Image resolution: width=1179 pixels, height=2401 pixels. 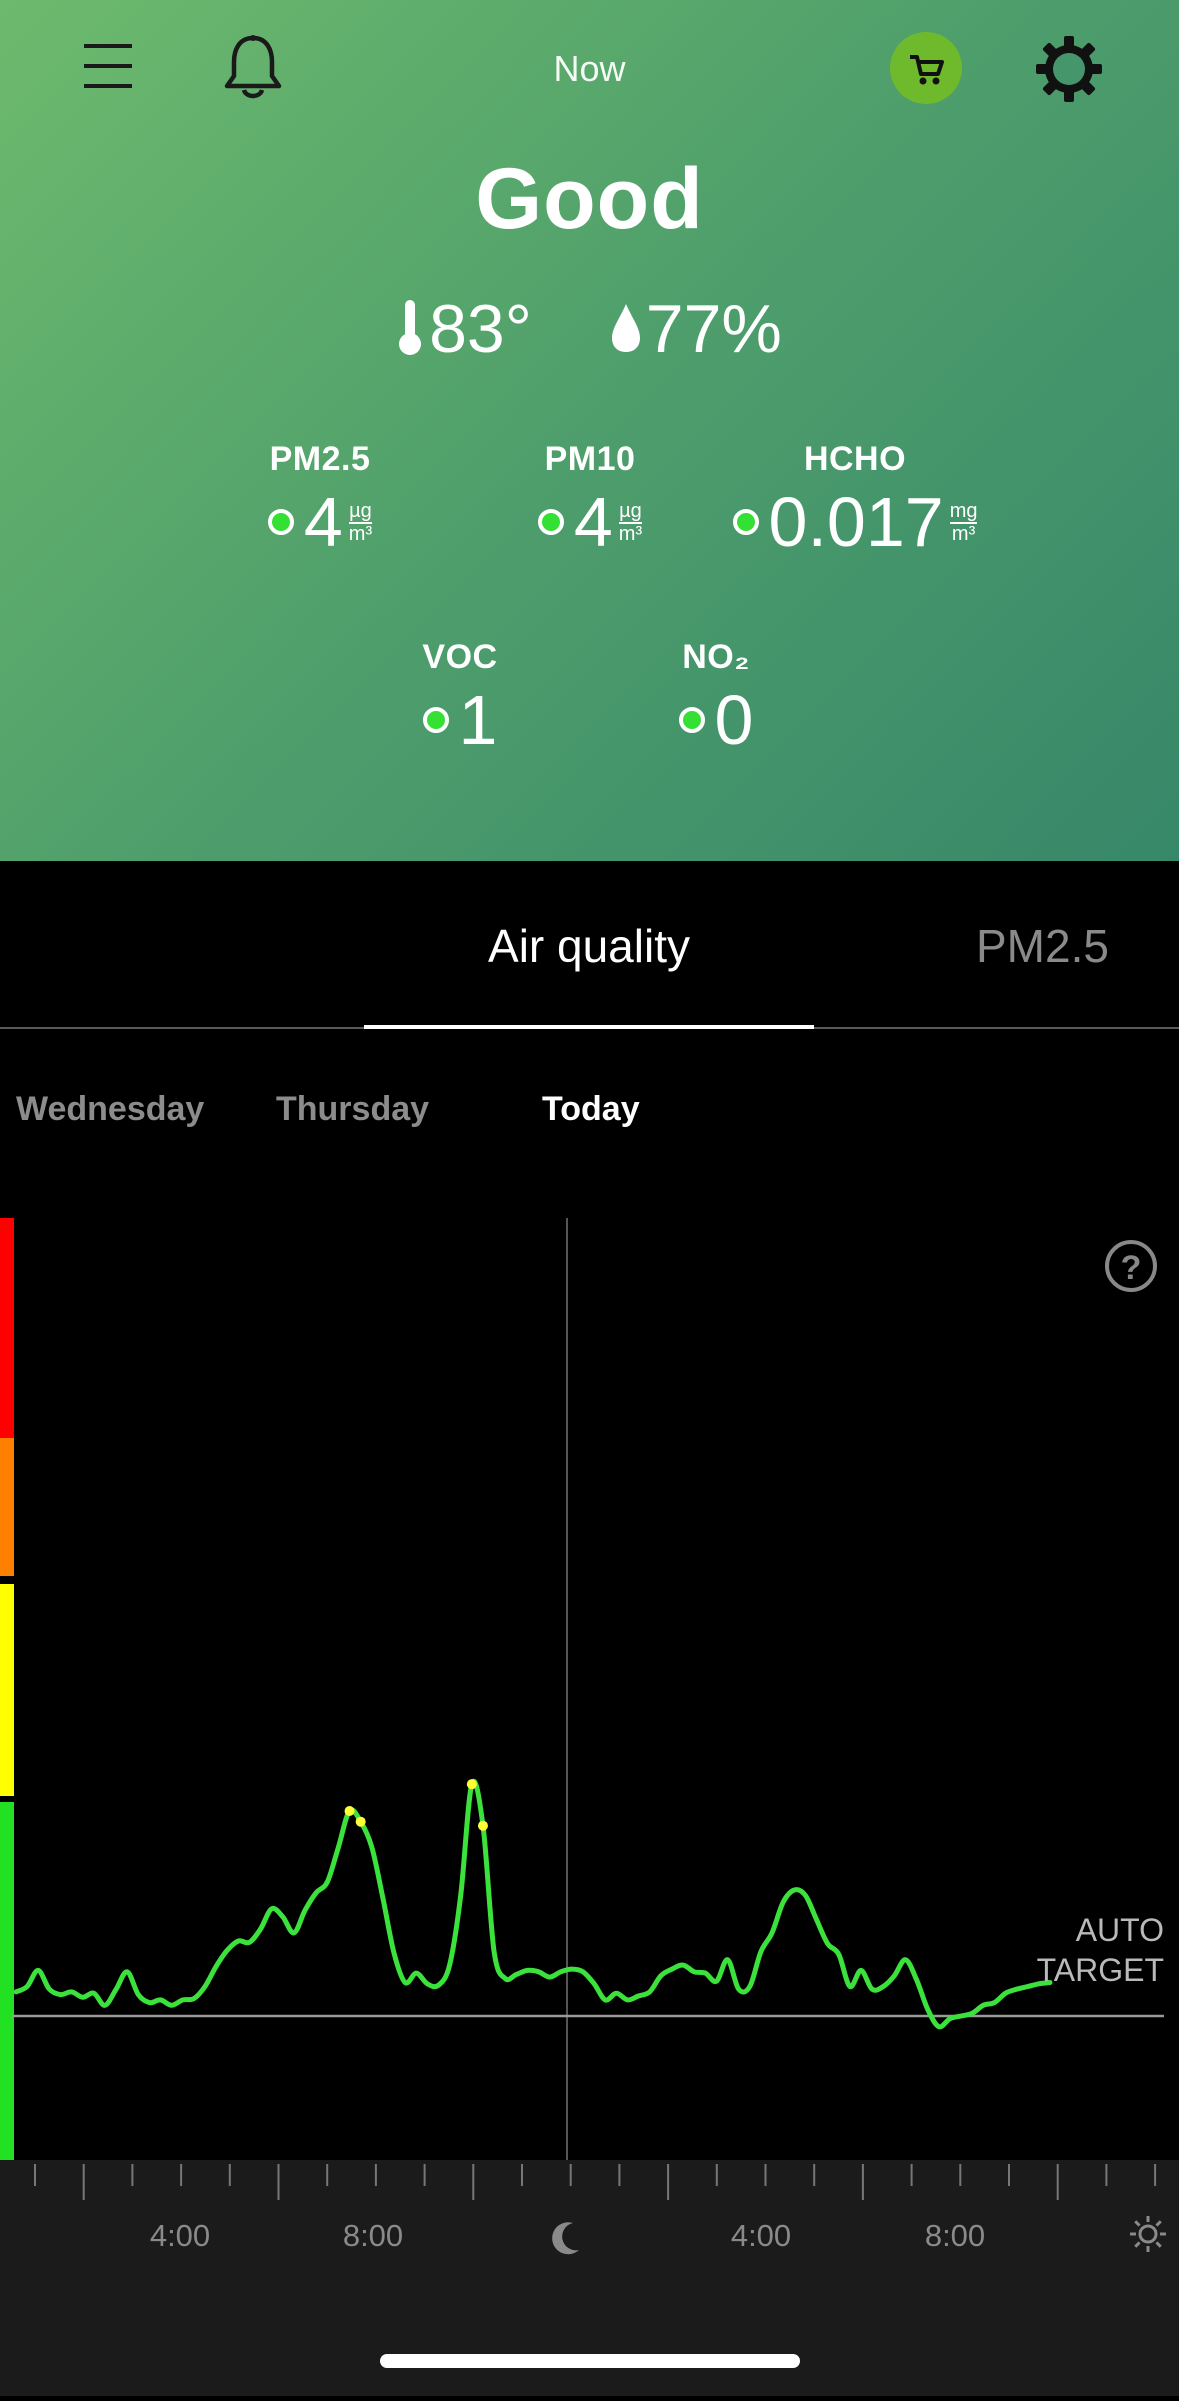 What do you see at coordinates (590, 459) in the screenshot?
I see `metric-label: PM10` at bounding box center [590, 459].